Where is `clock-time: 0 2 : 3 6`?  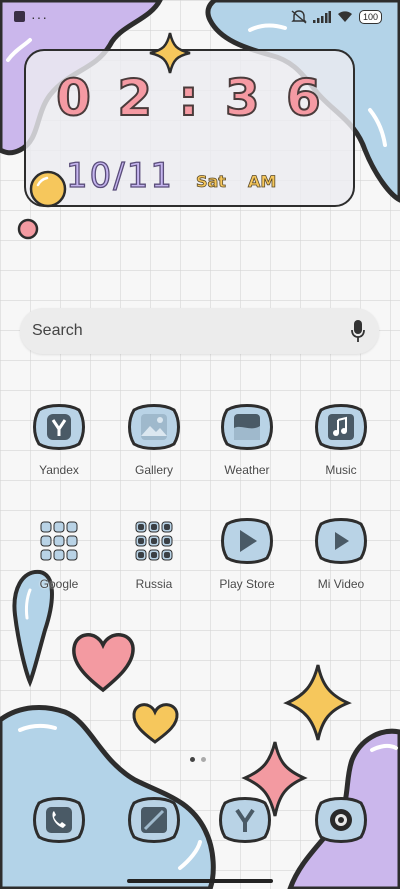 clock-time: 0 2 : 3 6 is located at coordinates (189, 98).